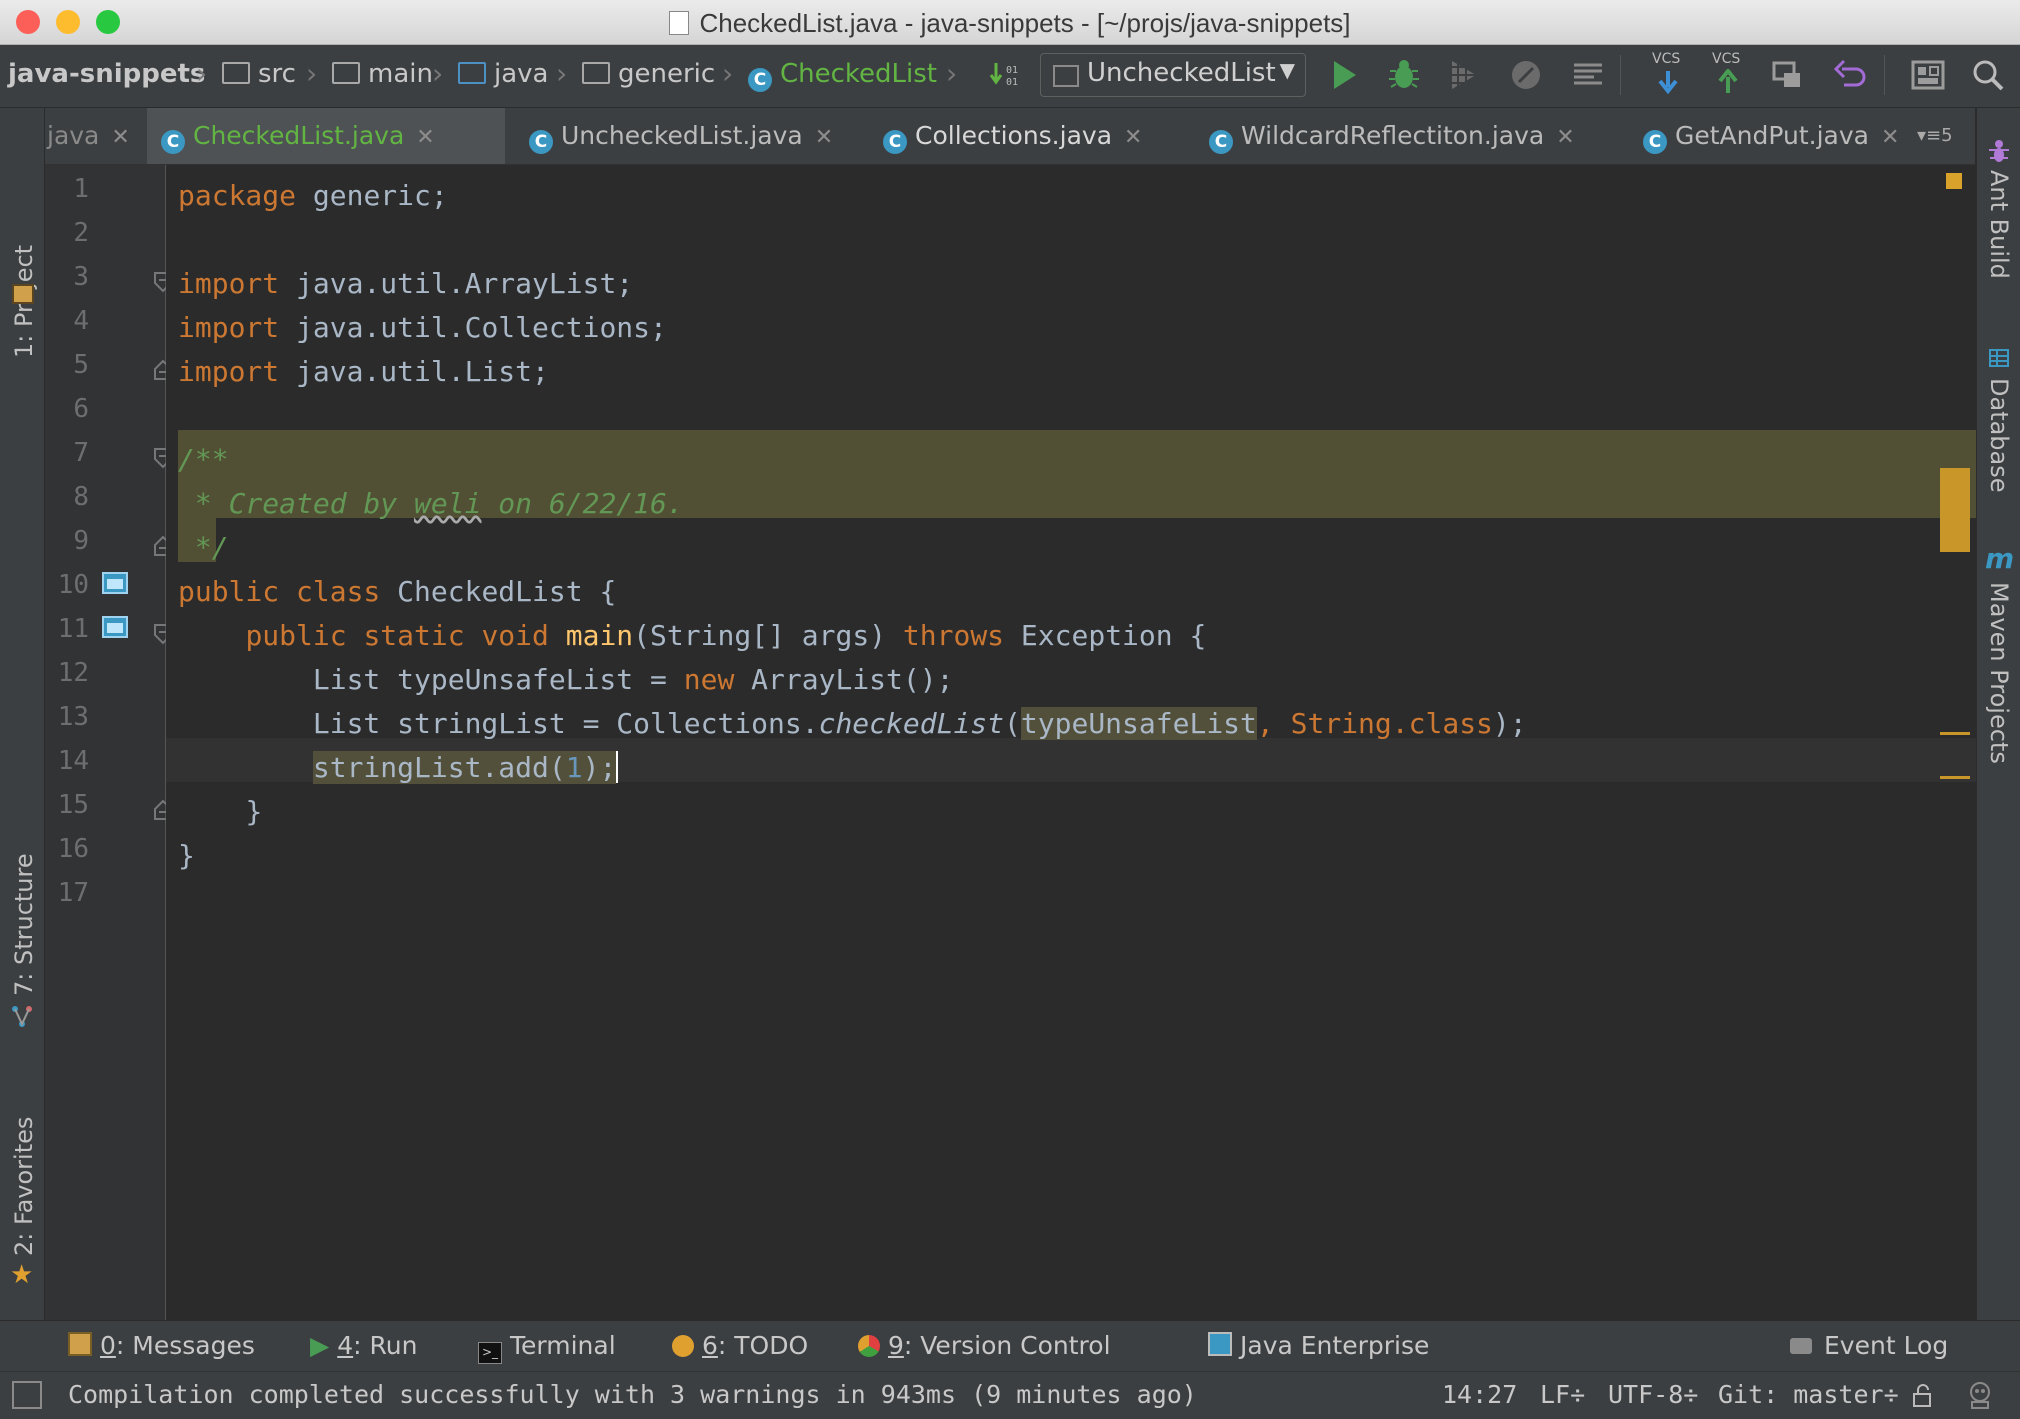 This screenshot has height=1419, width=2020. I want to click on line-separator-selector: LF÷, so click(1562, 1394).